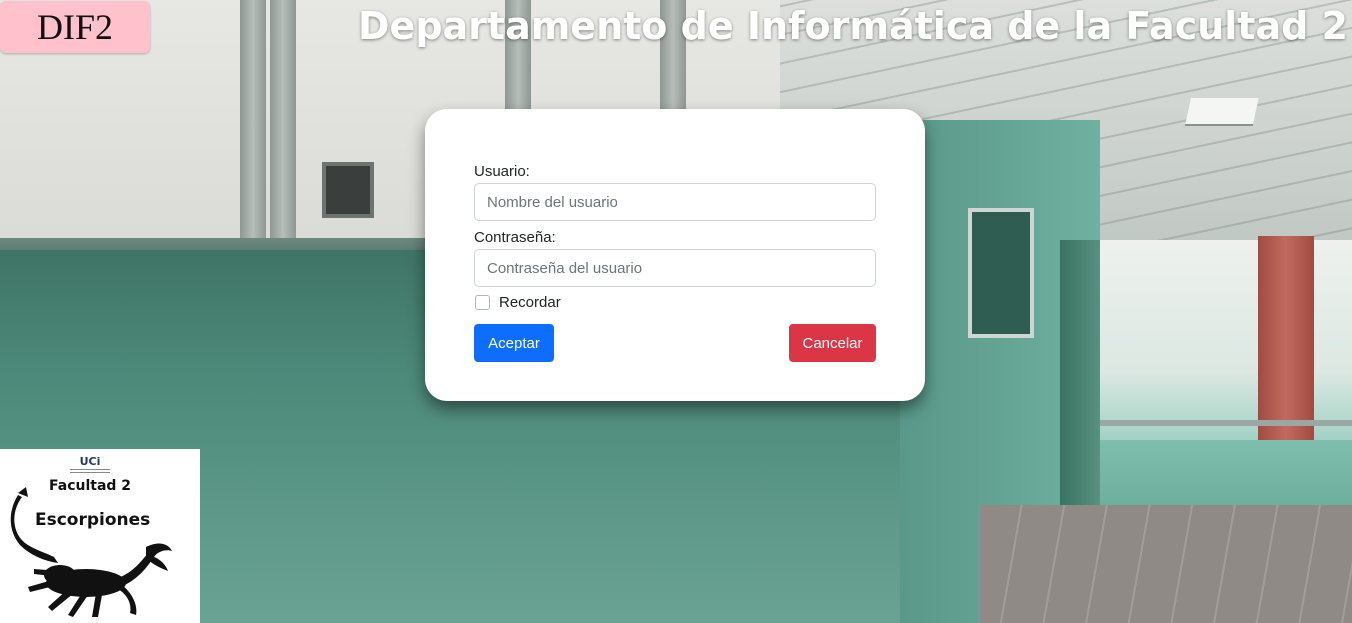 The image size is (1352, 623). I want to click on balcony-rail, so click(1226, 423).